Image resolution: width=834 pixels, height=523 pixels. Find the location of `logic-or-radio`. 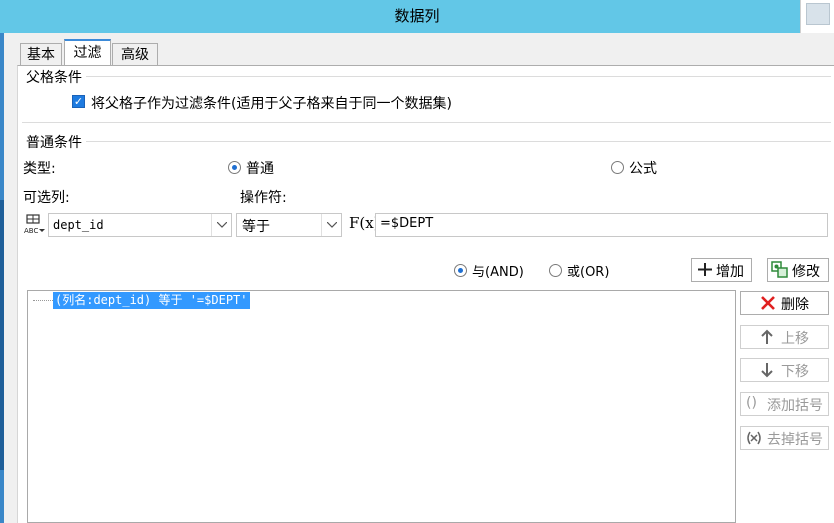

logic-or-radio is located at coordinates (555, 270).